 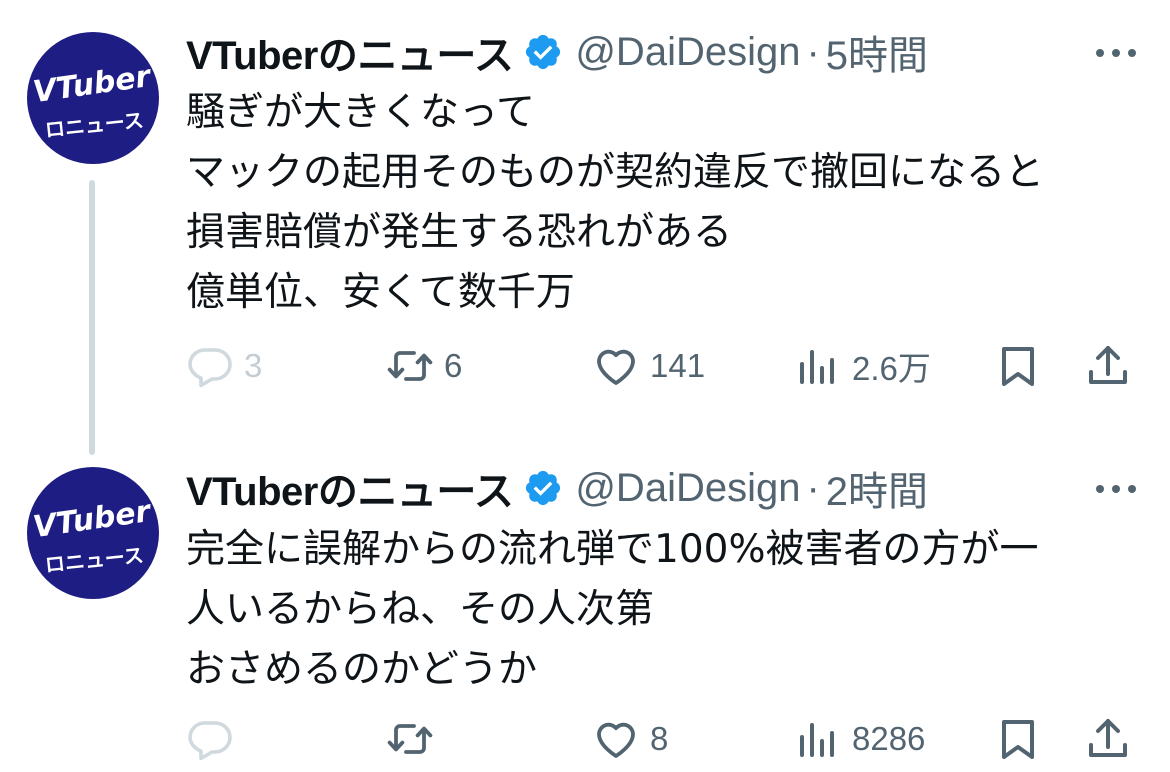 What do you see at coordinates (877, 488) in the screenshot?
I see `timestamp: 2時間` at bounding box center [877, 488].